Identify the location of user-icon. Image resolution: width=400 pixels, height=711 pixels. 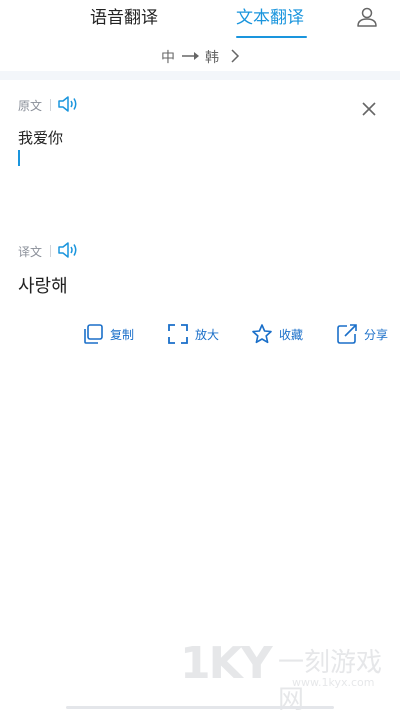
(367, 17).